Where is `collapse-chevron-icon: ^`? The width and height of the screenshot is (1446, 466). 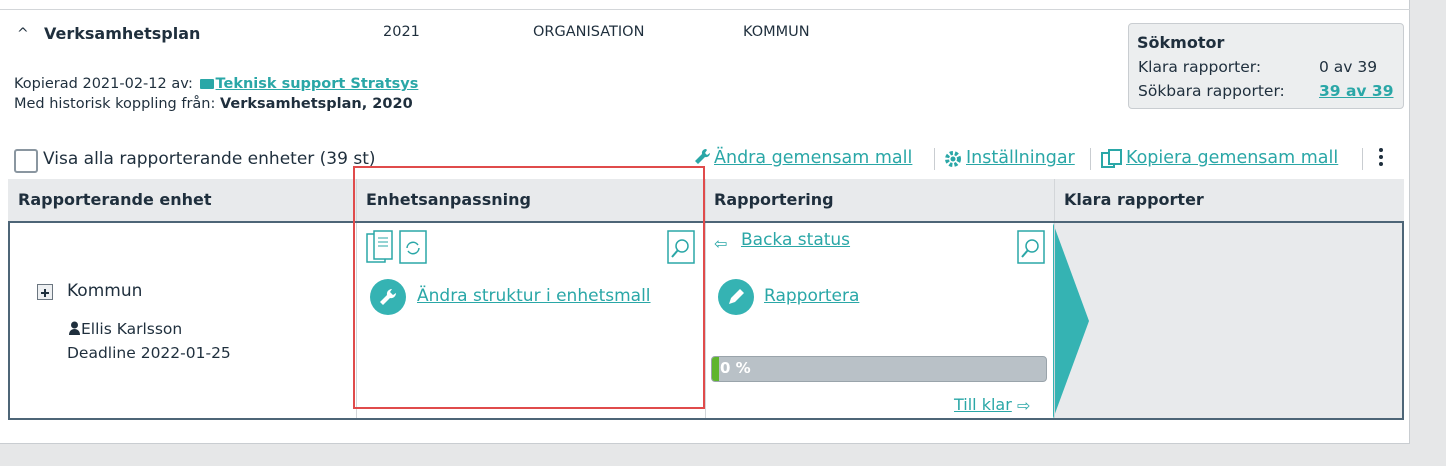 collapse-chevron-icon: ^ is located at coordinates (23, 34).